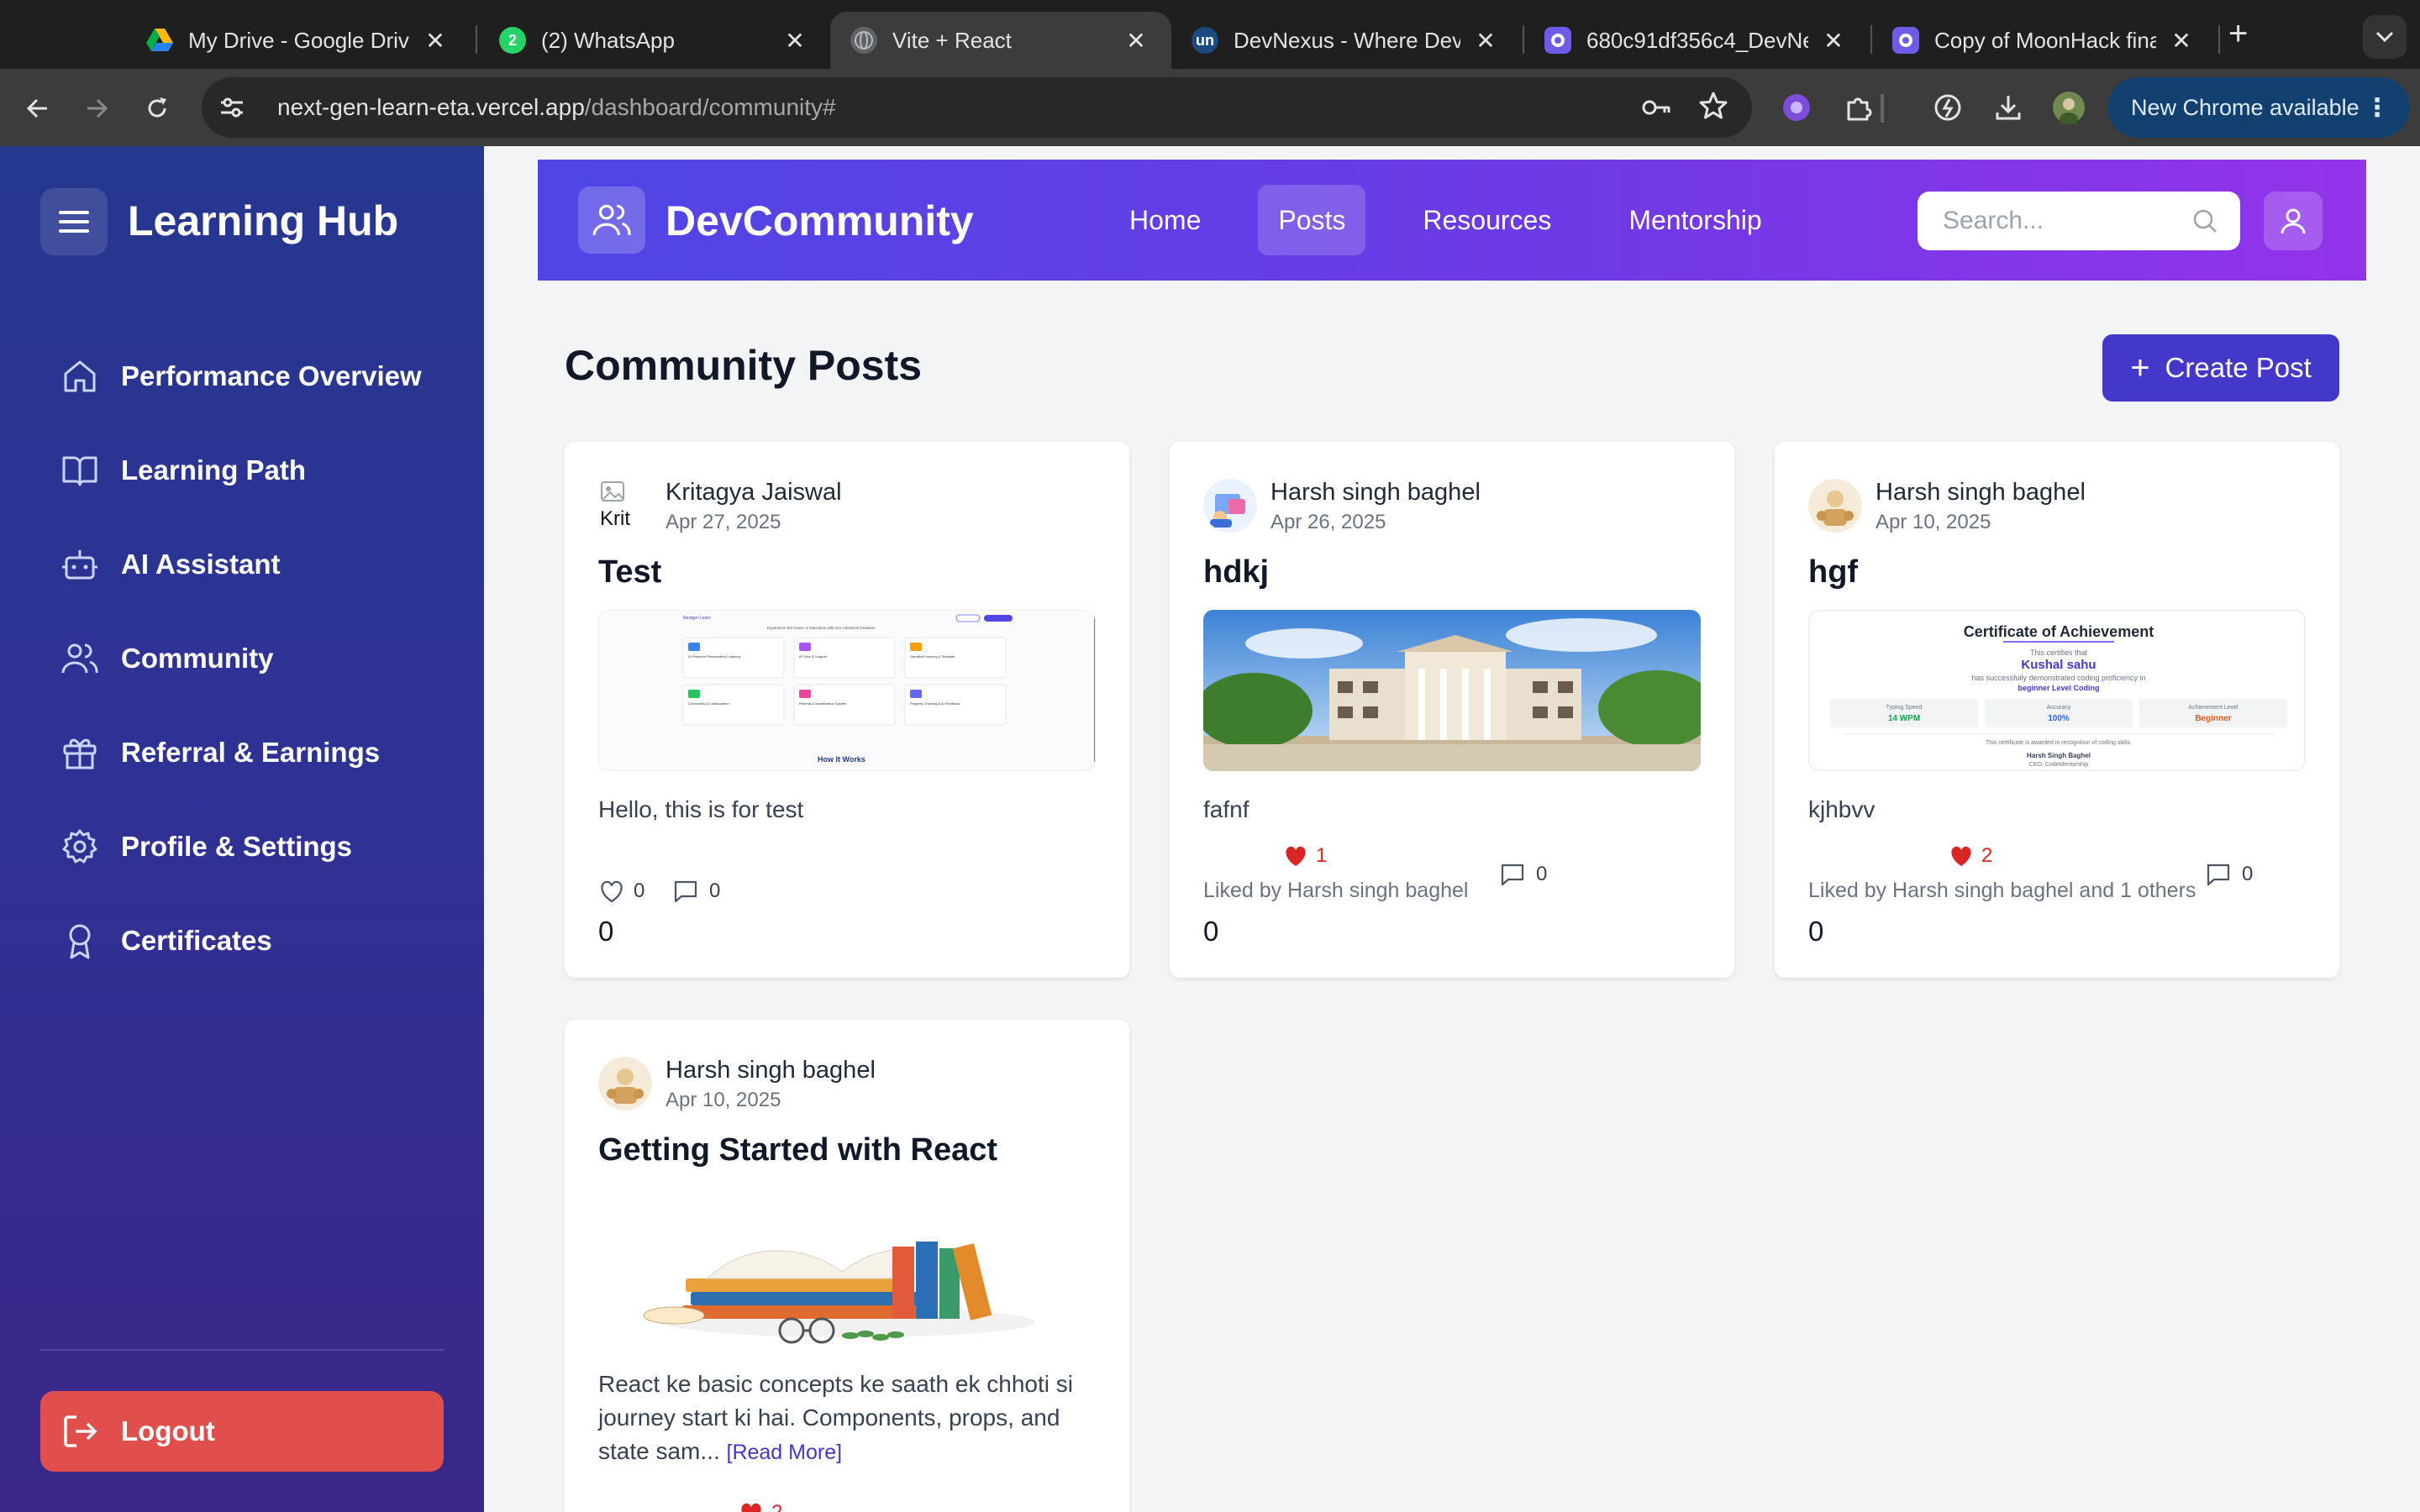 Image resolution: width=2420 pixels, height=1512 pixels. What do you see at coordinates (157, 108) in the screenshot?
I see `reload-icon` at bounding box center [157, 108].